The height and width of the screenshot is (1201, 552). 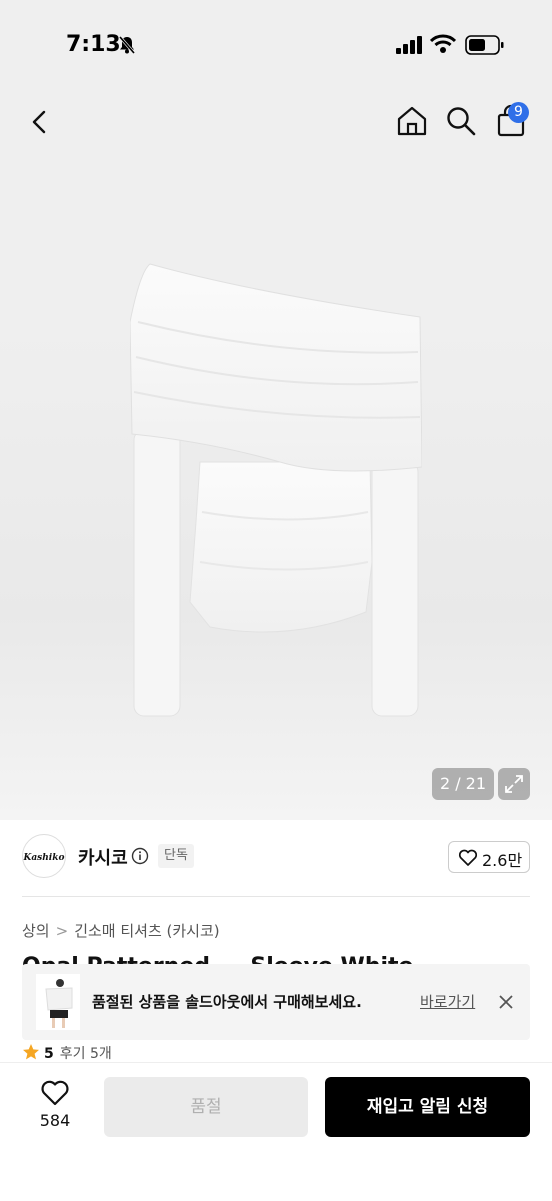 What do you see at coordinates (502, 860) in the screenshot?
I see `brand-like-count: 2.6만` at bounding box center [502, 860].